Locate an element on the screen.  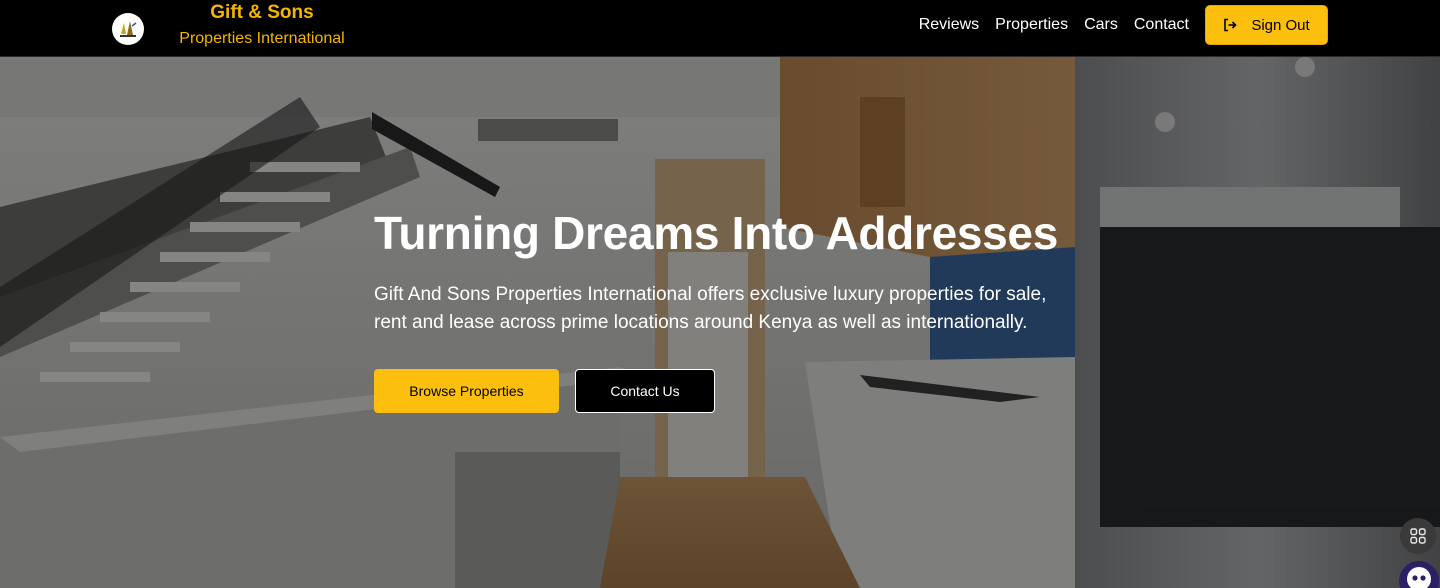
contact-us-button: Contact Us is located at coordinates (645, 391).